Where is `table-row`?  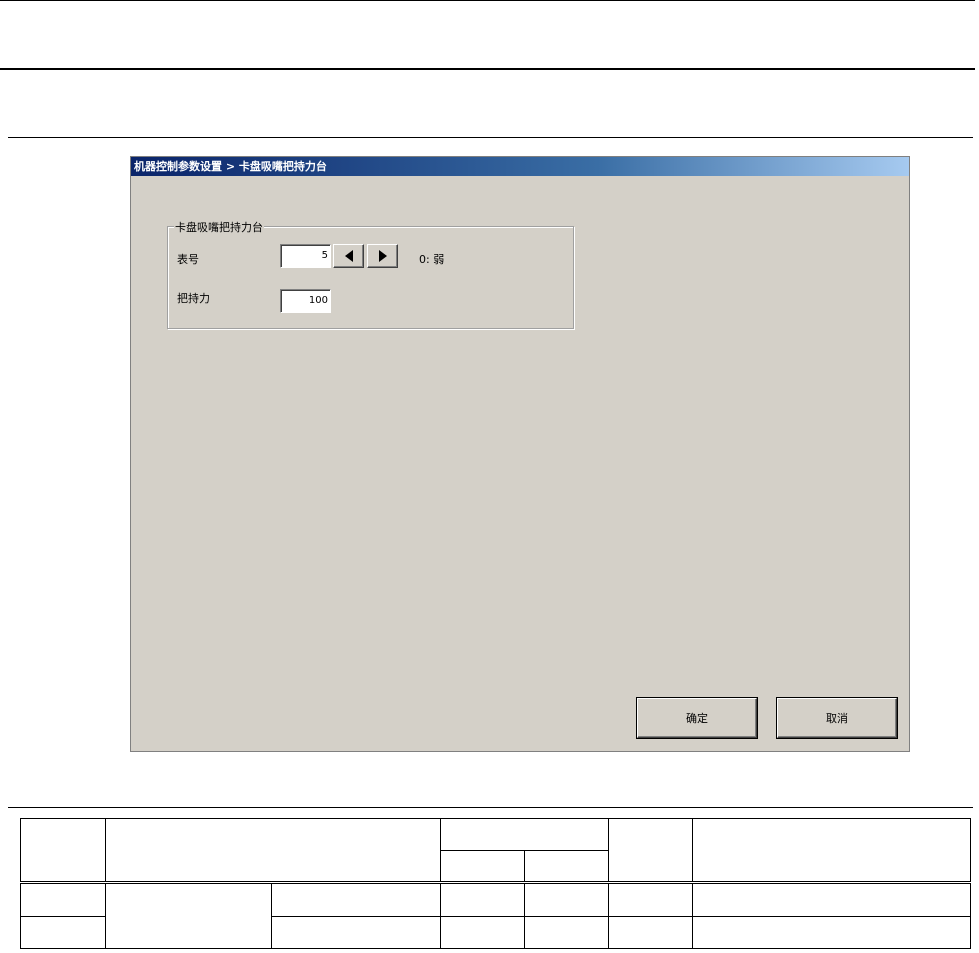
table-row is located at coordinates (495, 915).